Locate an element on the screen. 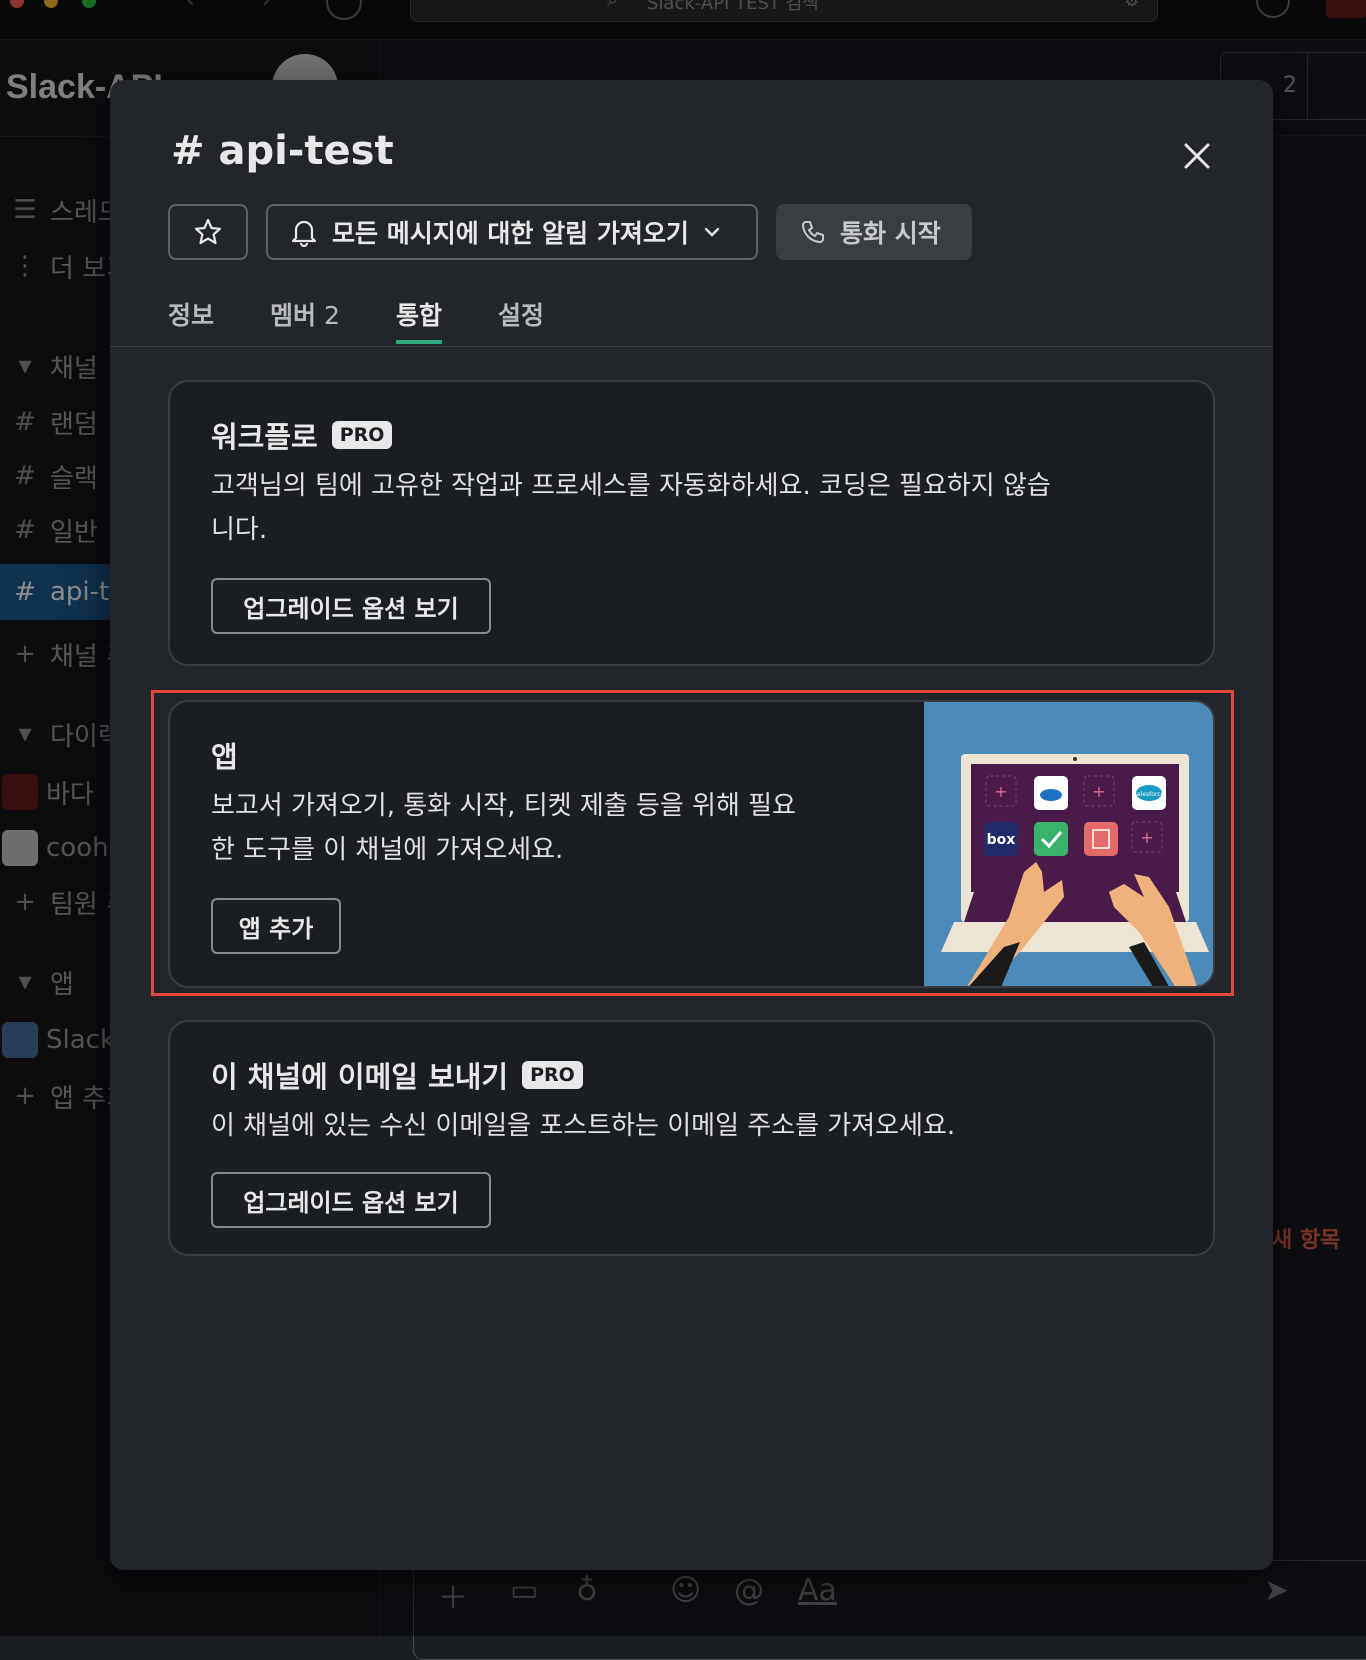 The height and width of the screenshot is (1660, 1366). card-title-text: 이 채널에 이메일 보내기 is located at coordinates (359, 1075).